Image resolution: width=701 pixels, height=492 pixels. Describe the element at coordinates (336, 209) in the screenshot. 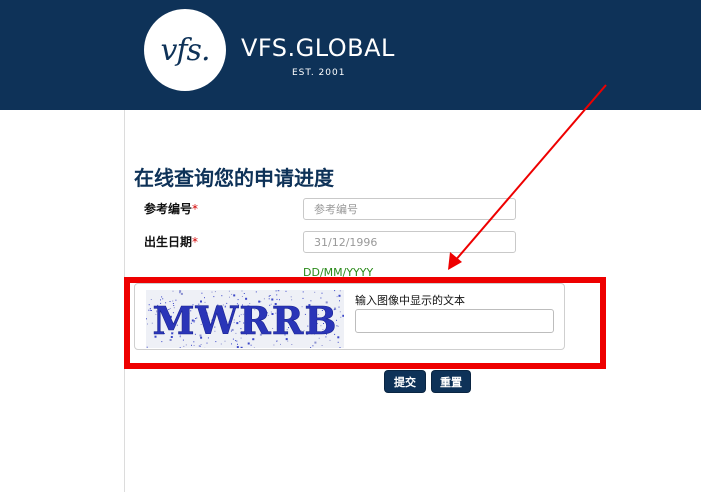

I see `reference-placeholder: 参考编号` at that location.